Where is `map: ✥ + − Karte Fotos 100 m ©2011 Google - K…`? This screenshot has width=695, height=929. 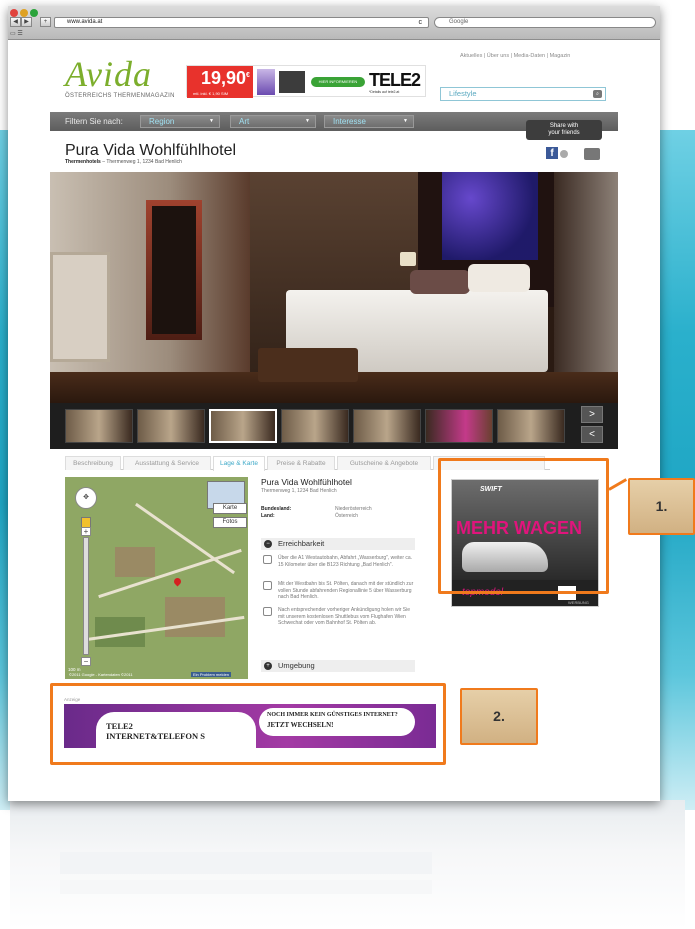
map: ✥ + − Karte Fotos 100 m ©2011 Google - K… is located at coordinates (156, 578).